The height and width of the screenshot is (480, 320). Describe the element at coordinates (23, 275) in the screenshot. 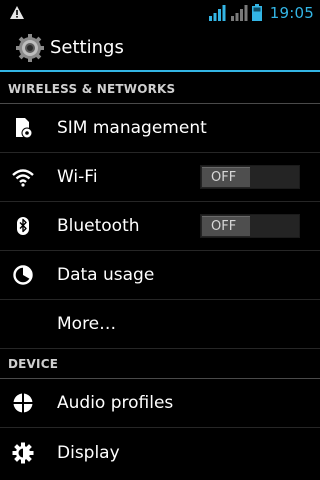

I see `data-usage-icon` at that location.